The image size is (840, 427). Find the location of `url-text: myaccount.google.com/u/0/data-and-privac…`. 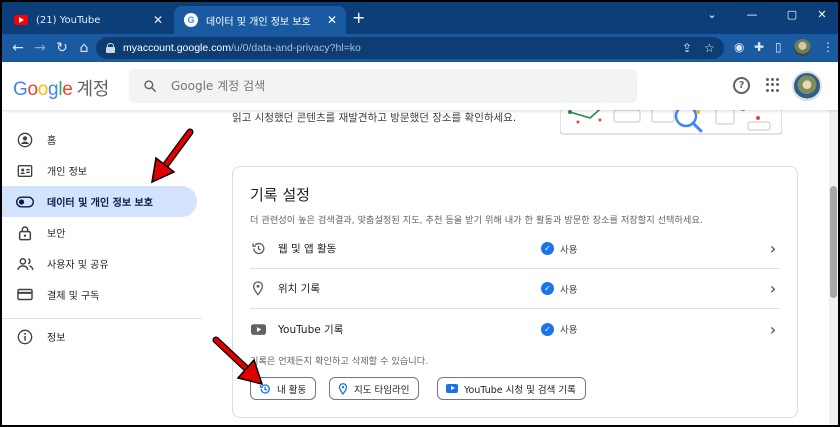

url-text: myaccount.google.com/u/0/data-and-privac… is located at coordinates (242, 48).